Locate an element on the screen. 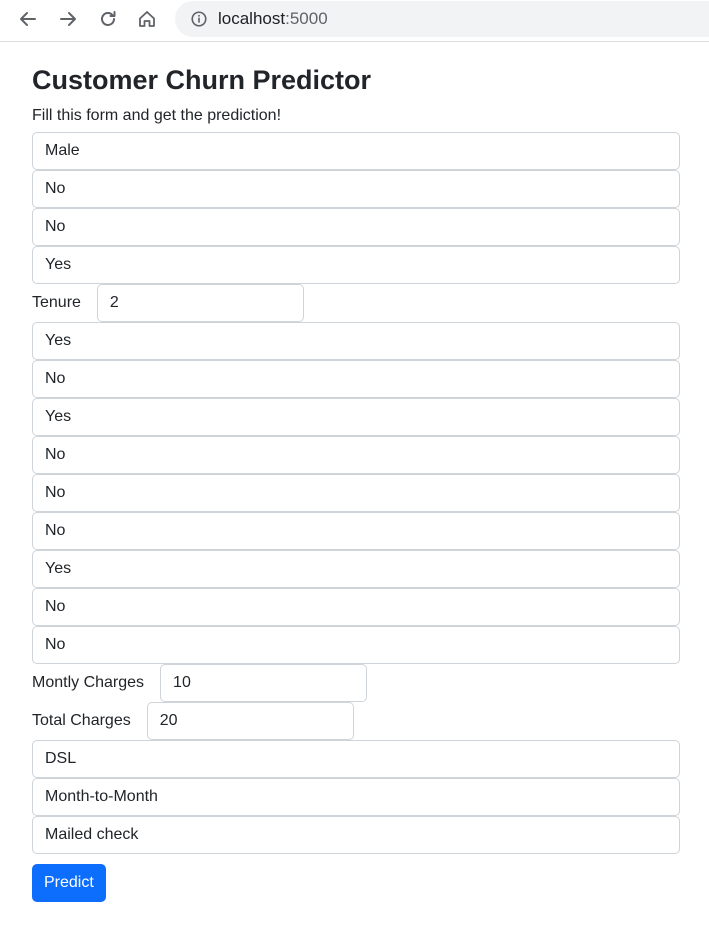  back-button is located at coordinates (28, 19).